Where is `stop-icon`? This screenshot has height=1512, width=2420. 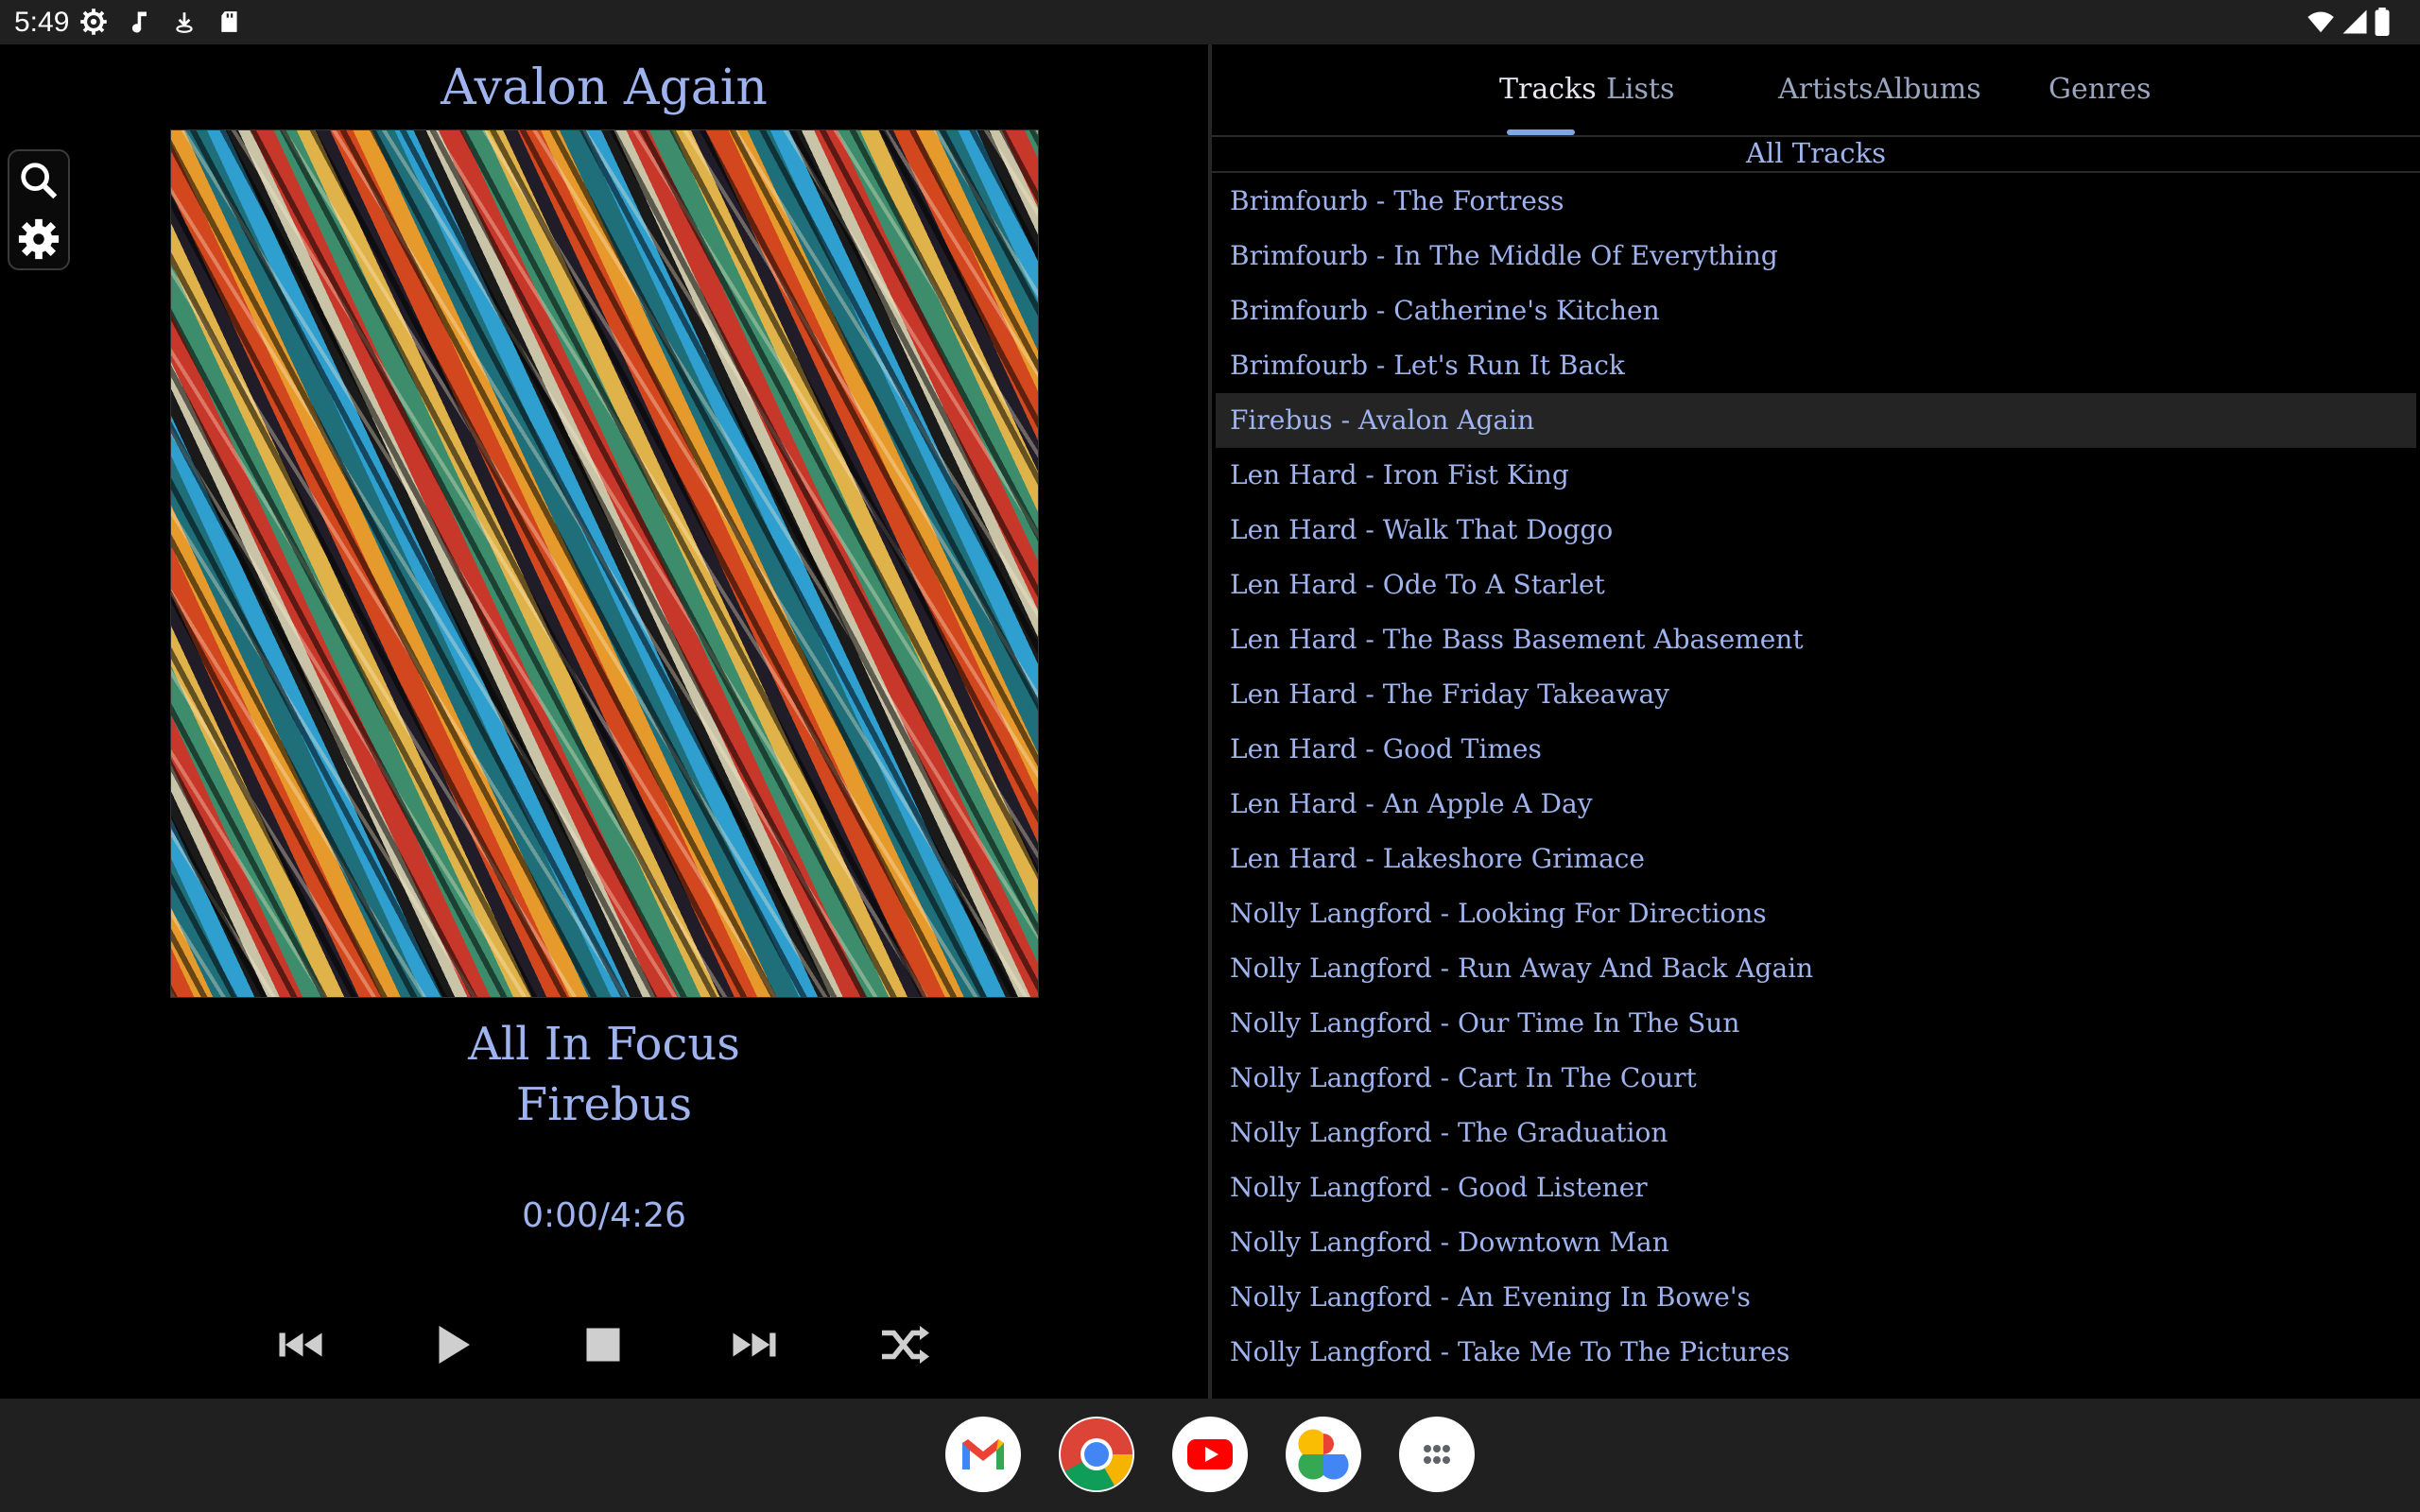
stop-icon is located at coordinates (603, 1344).